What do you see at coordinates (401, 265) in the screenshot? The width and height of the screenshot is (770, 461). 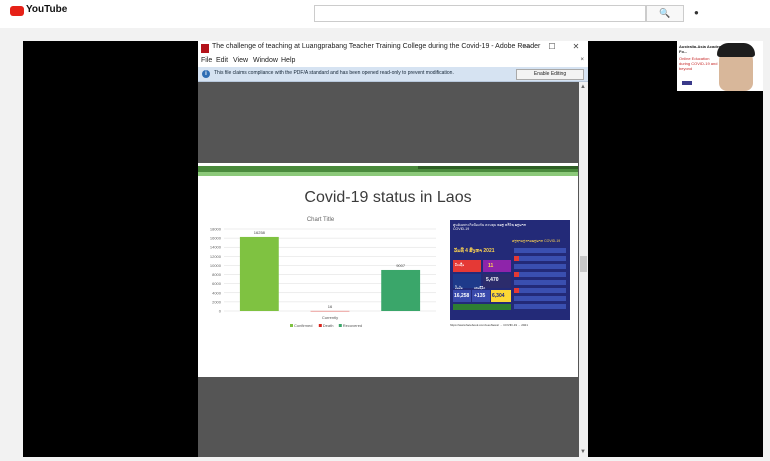 I see `data-label: 9007` at bounding box center [401, 265].